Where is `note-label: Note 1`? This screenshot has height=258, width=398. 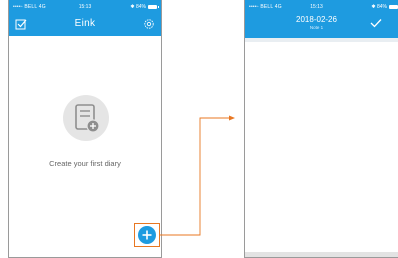
note-label: Note 1 is located at coordinates (316, 27).